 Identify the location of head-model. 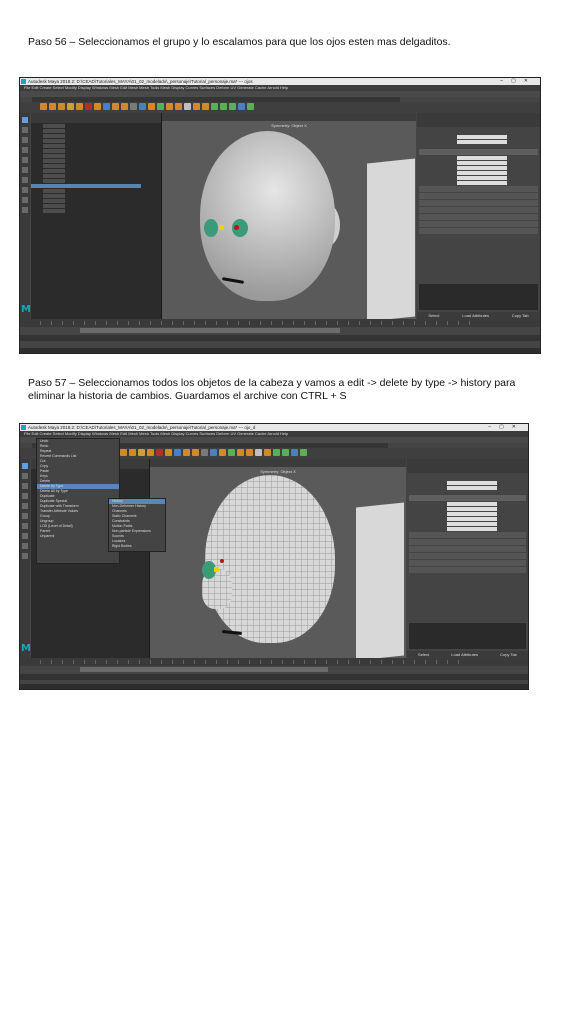
(267, 216).